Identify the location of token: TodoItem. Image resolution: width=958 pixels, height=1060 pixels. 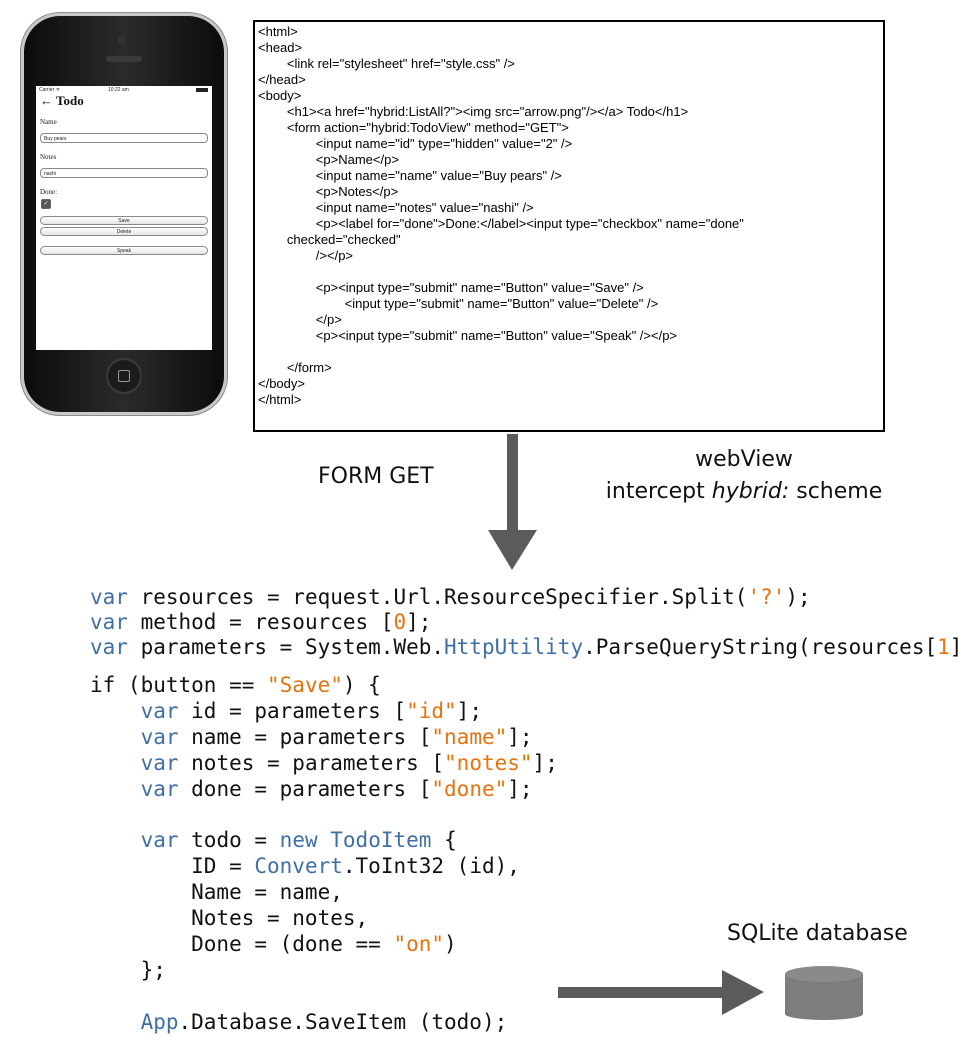
(381, 840).